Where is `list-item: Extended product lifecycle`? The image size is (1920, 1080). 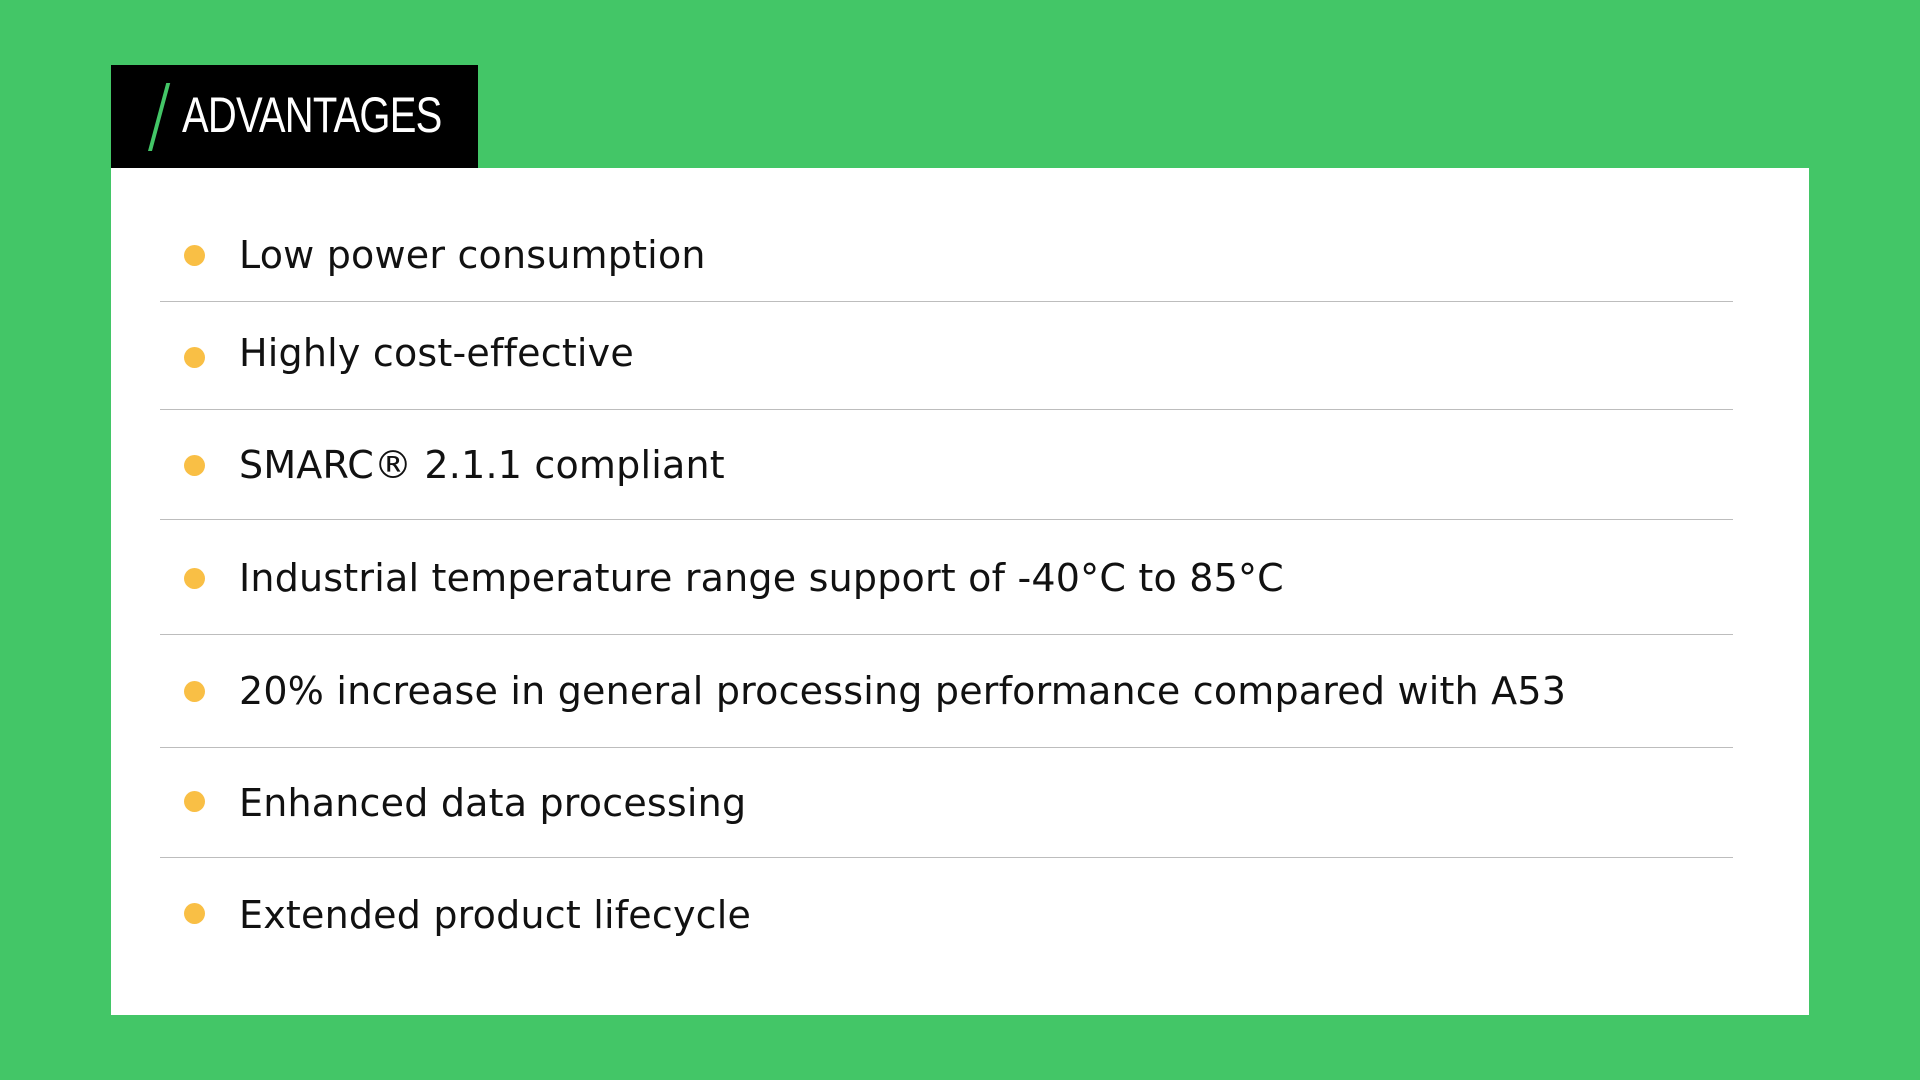 list-item: Extended product lifecycle is located at coordinates (946, 915).